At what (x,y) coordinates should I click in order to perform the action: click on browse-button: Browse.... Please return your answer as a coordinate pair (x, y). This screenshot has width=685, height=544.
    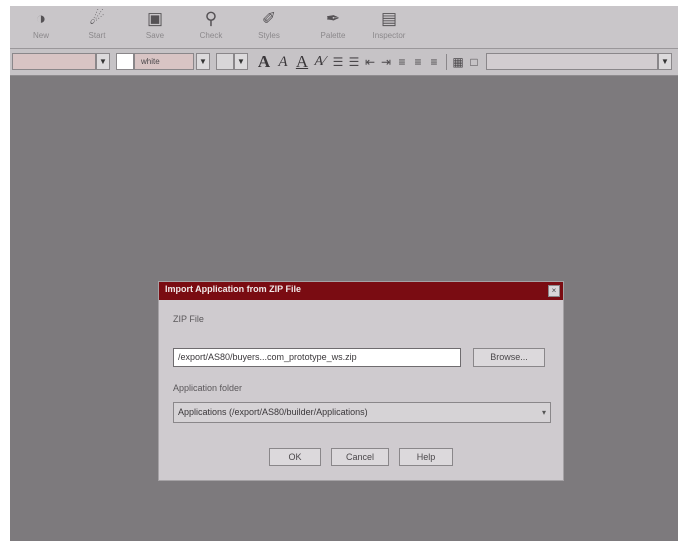
    Looking at the image, I should click on (509, 357).